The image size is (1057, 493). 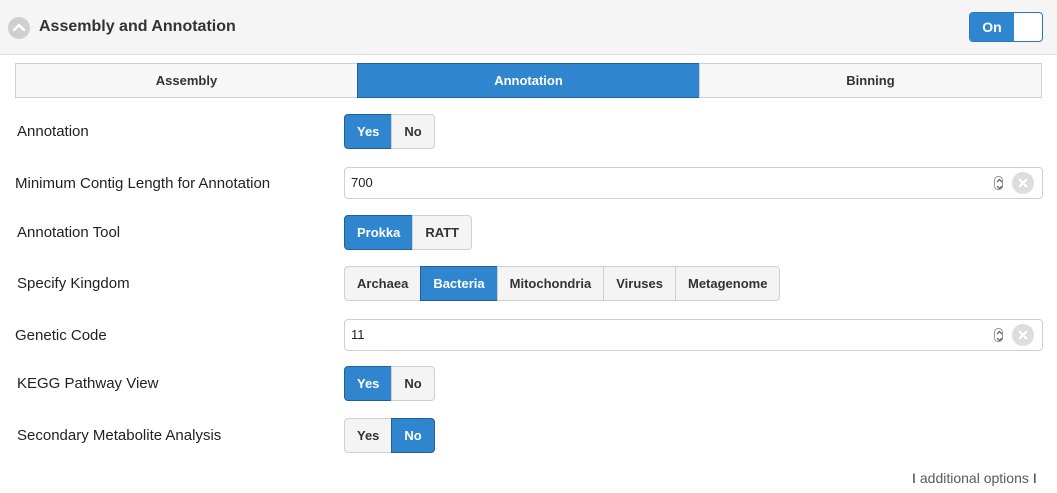 I want to click on secondary-no-button: No, so click(x=413, y=435).